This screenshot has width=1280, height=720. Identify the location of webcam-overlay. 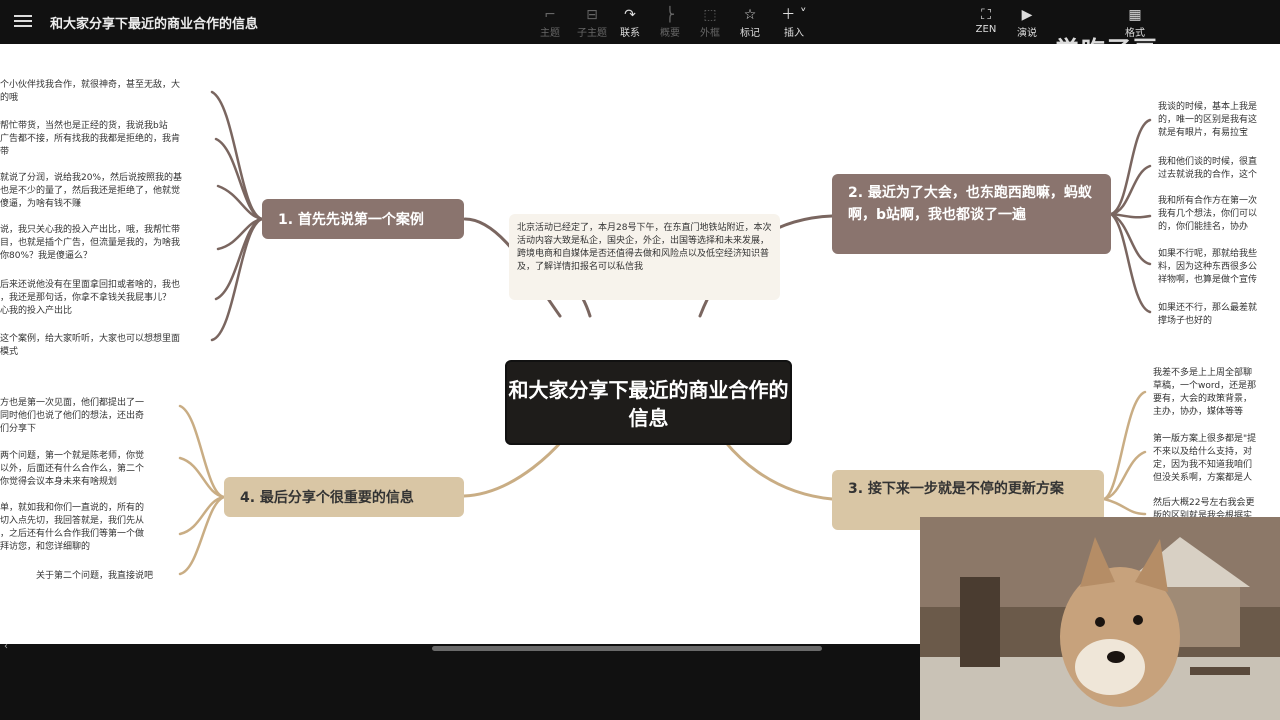
(1100, 618).